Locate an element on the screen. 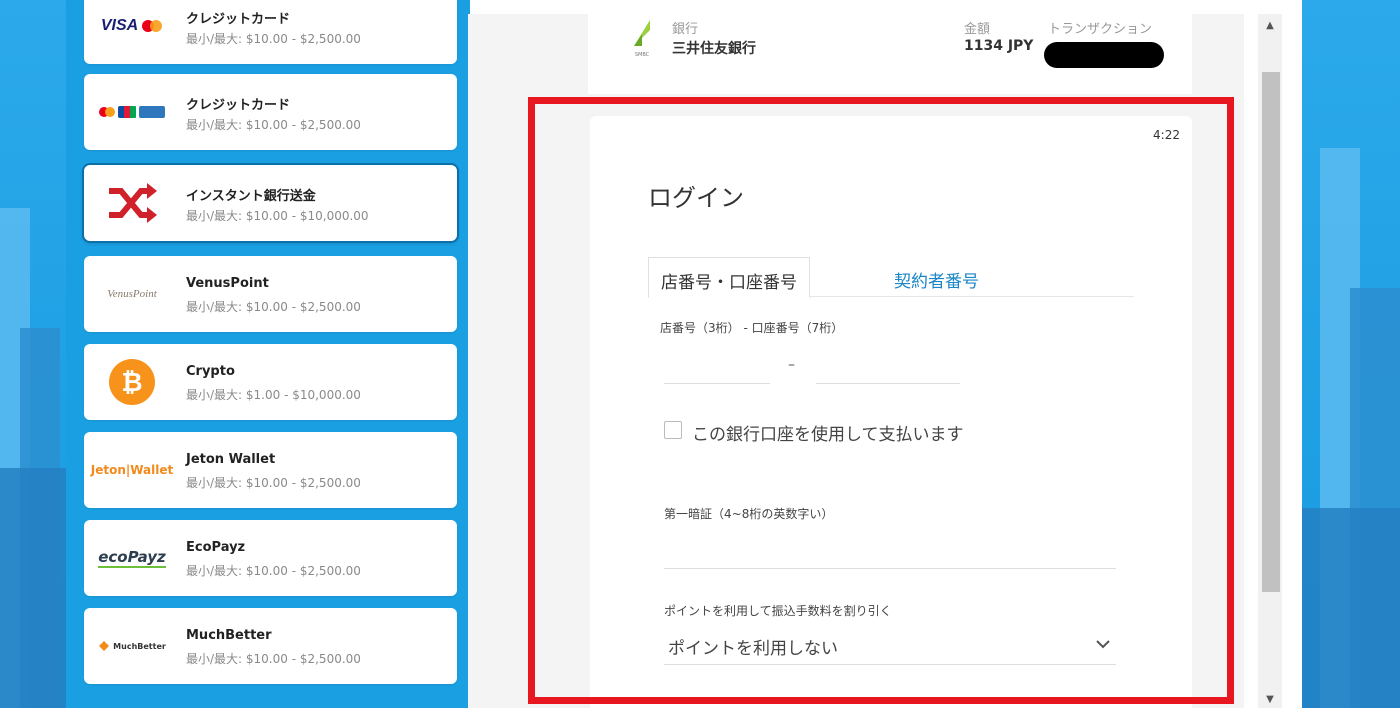 Image resolution: width=1400 pixels, height=708 pixels. bitcoin-symbol: ₿ is located at coordinates (132, 382).